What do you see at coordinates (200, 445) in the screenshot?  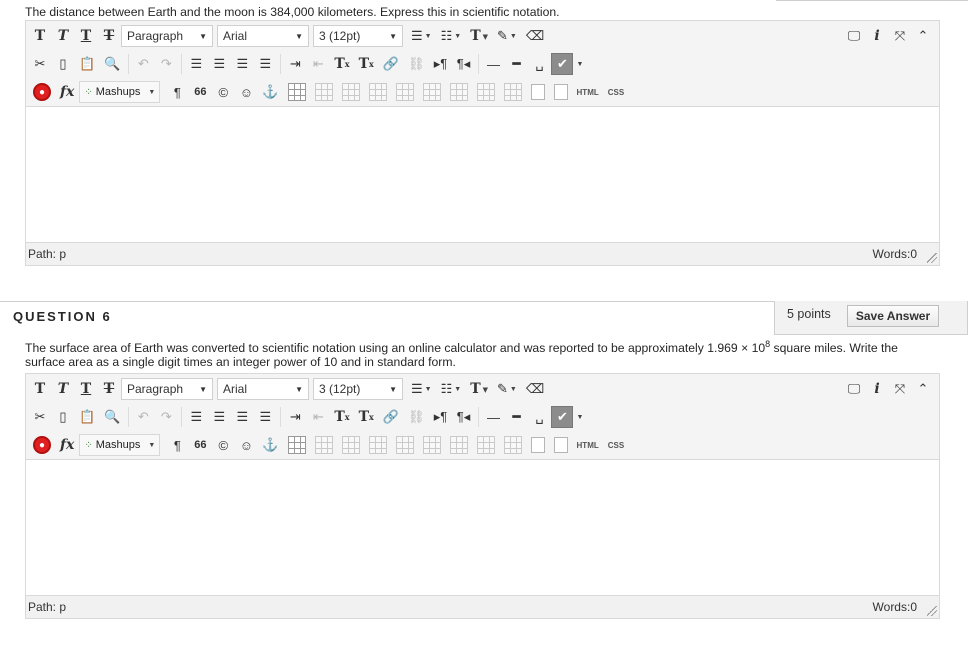 I see `blockquote-button: 66` at bounding box center [200, 445].